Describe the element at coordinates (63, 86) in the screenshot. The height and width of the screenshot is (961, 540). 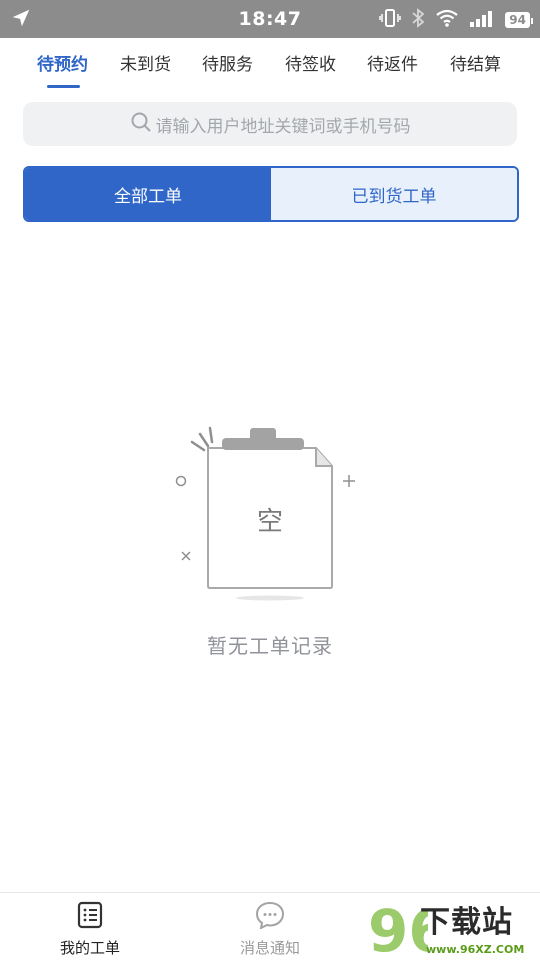
I see `active-tab-indicator` at that location.